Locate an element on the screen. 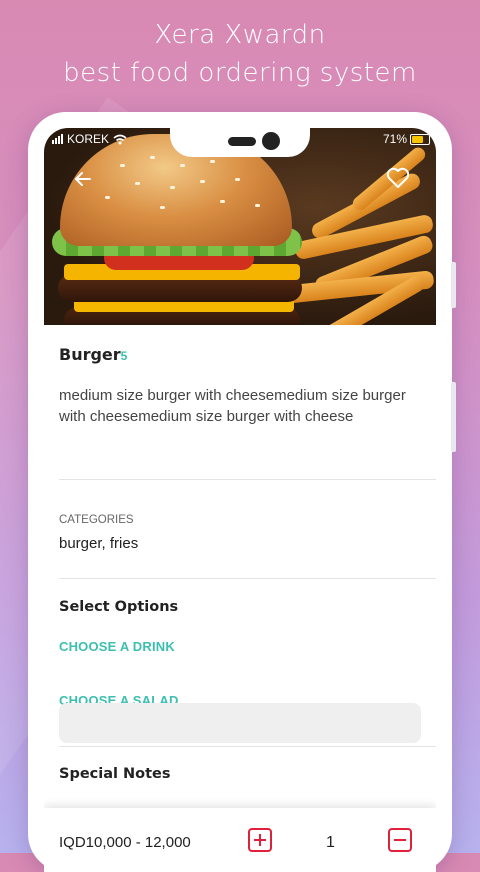  decrease-quantity-button is located at coordinates (400, 840).